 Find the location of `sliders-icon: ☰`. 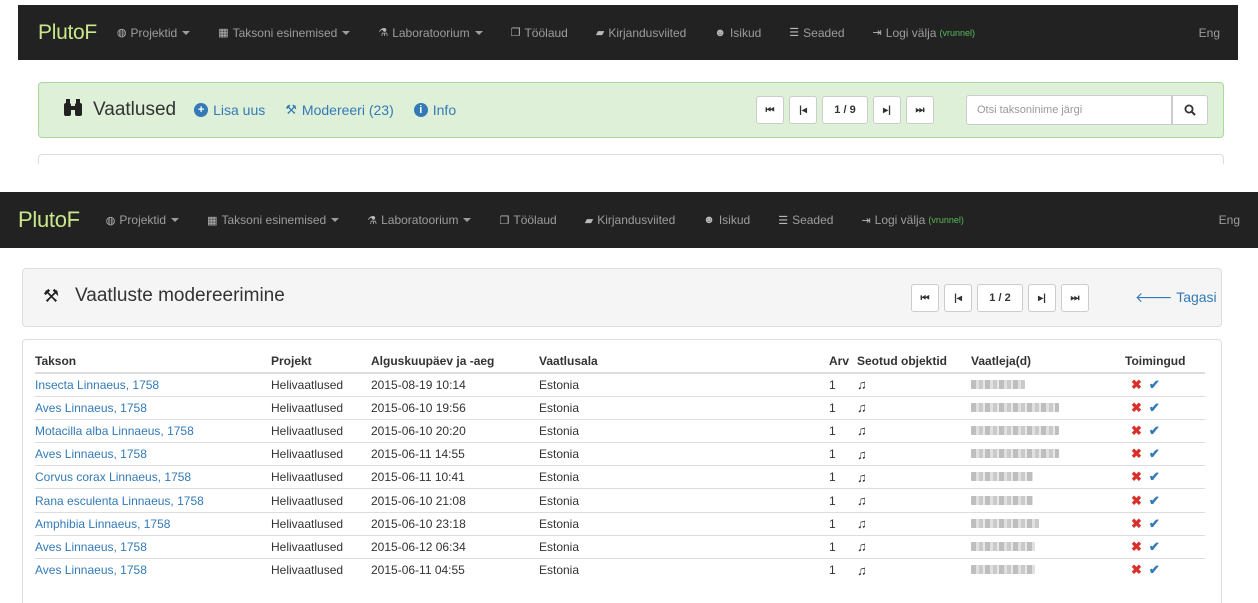

sliders-icon: ☰ is located at coordinates (794, 33).